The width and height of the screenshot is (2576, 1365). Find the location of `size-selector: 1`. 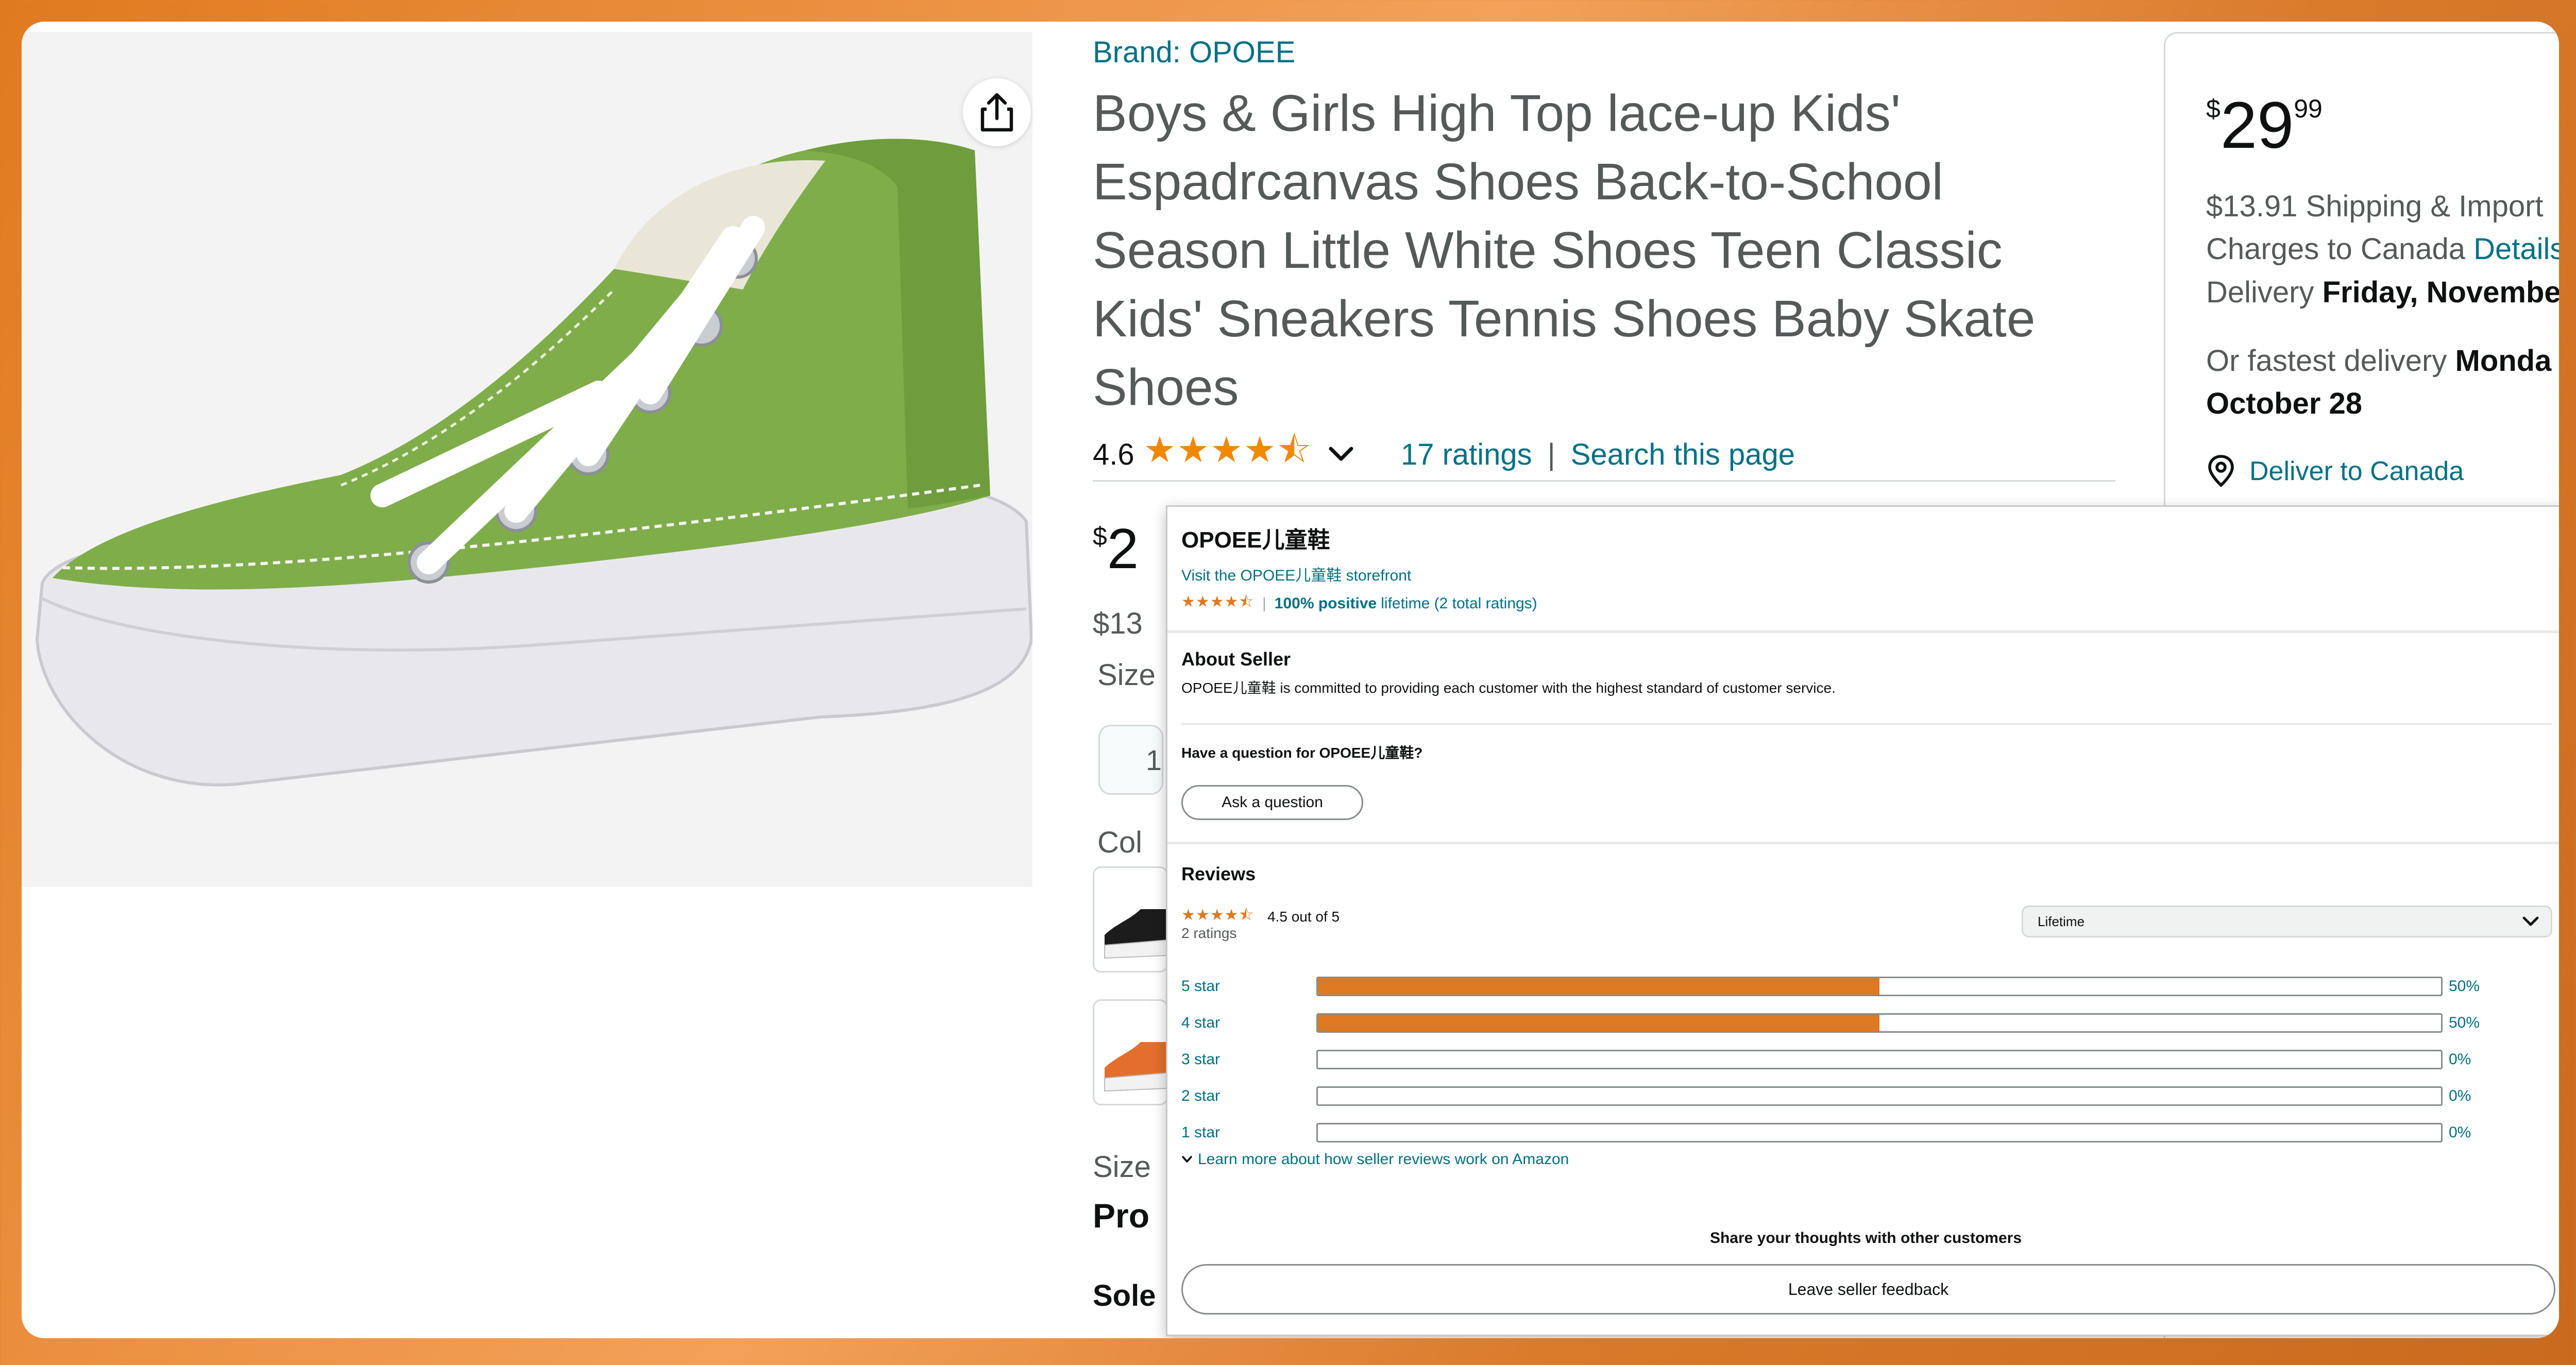

size-selector: 1 is located at coordinates (1130, 760).